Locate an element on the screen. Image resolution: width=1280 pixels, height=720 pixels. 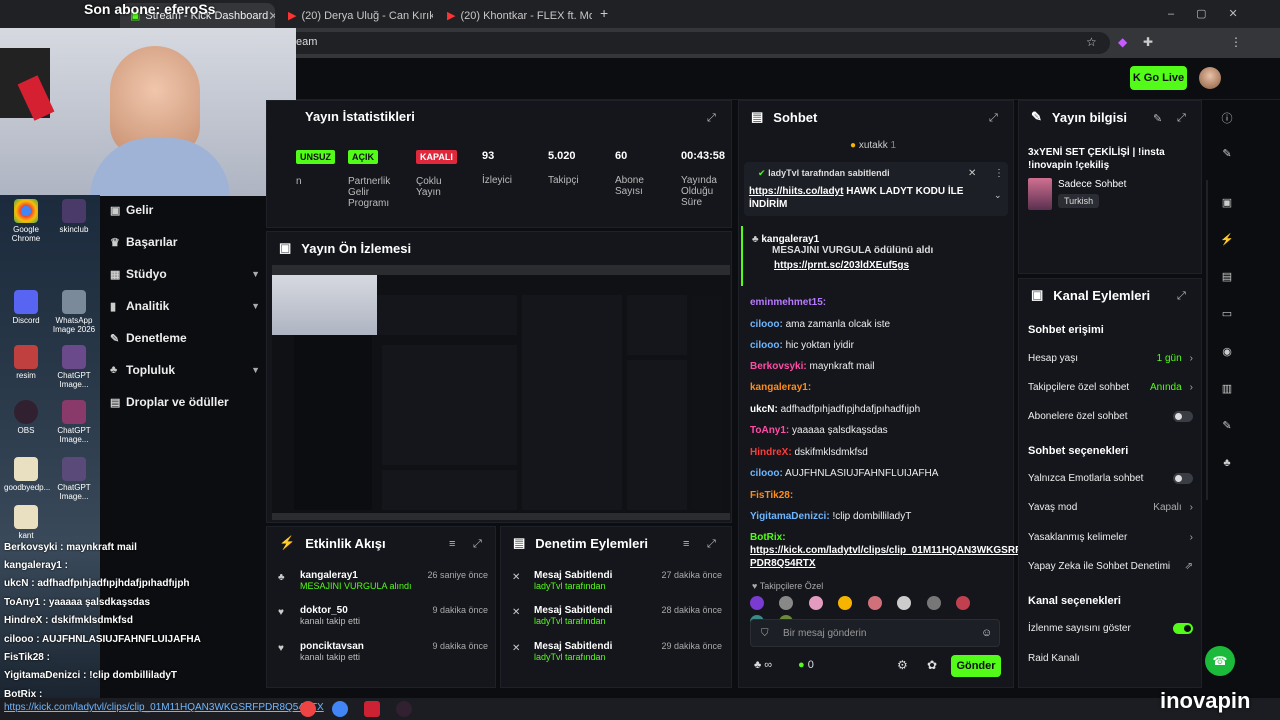
desktop-icon-kant: kant is located at coordinates (26, 522).